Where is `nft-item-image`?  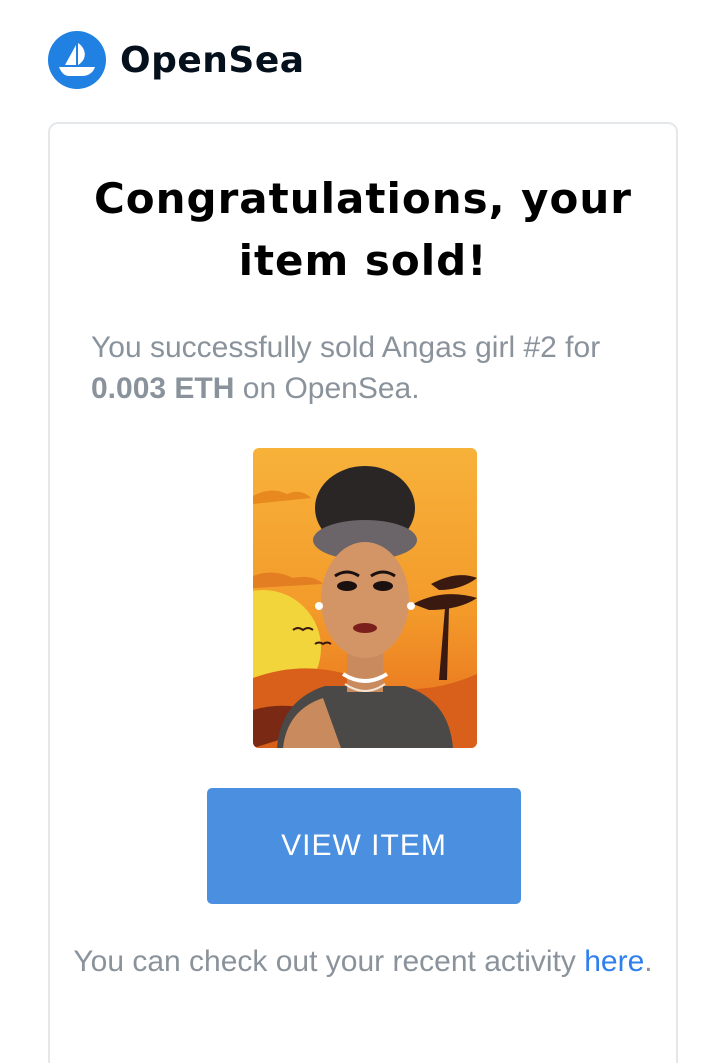
nft-item-image is located at coordinates (365, 598).